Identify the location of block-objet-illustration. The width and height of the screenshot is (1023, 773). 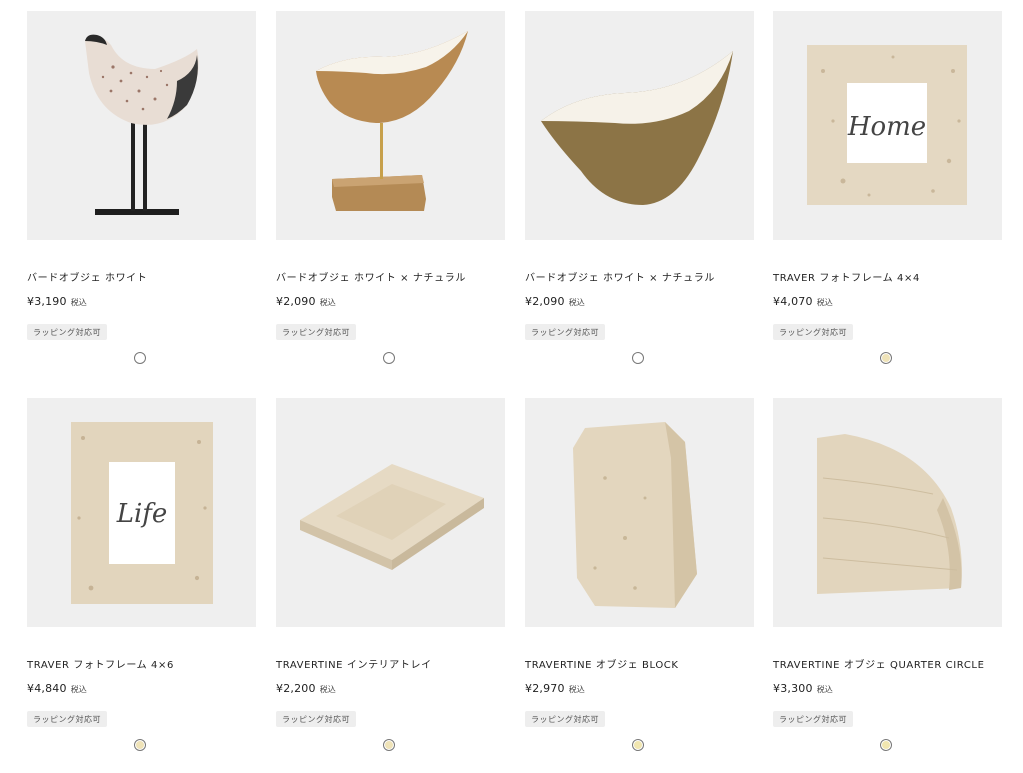
(639, 512).